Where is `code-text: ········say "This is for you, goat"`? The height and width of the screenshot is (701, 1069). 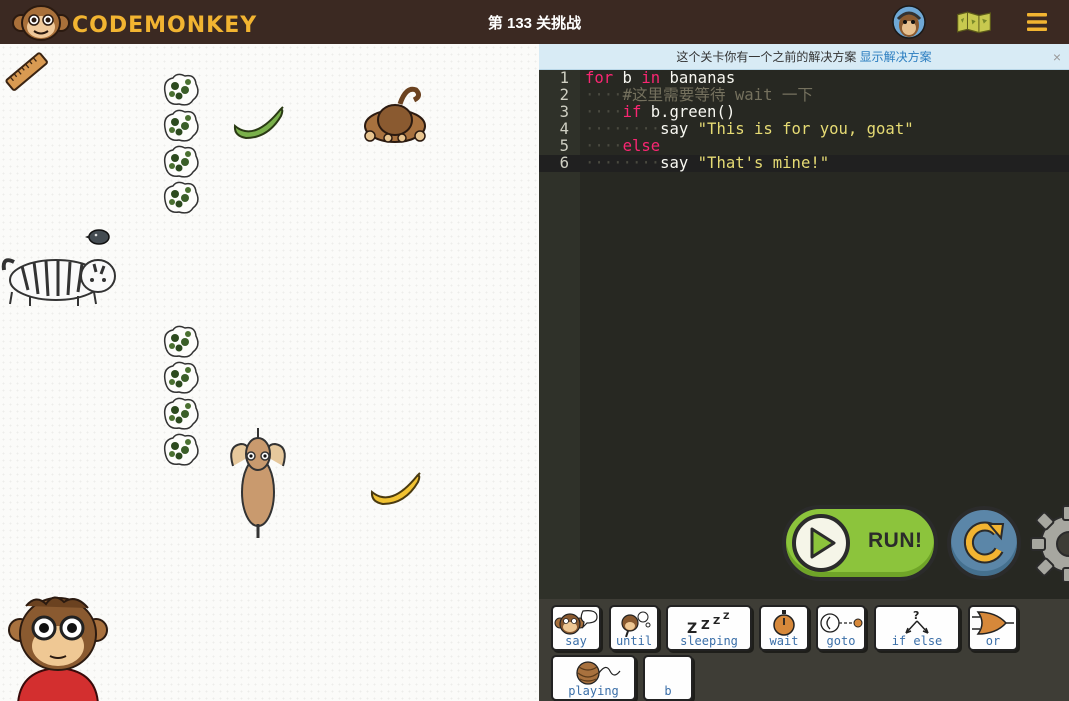 code-text: ········say "This is for you, goat" is located at coordinates (749, 129).